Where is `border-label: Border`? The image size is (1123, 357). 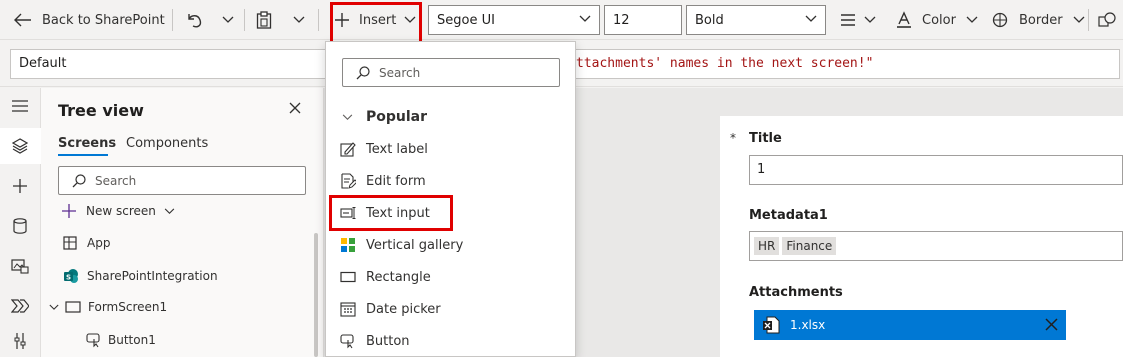
border-label: Border is located at coordinates (1041, 20).